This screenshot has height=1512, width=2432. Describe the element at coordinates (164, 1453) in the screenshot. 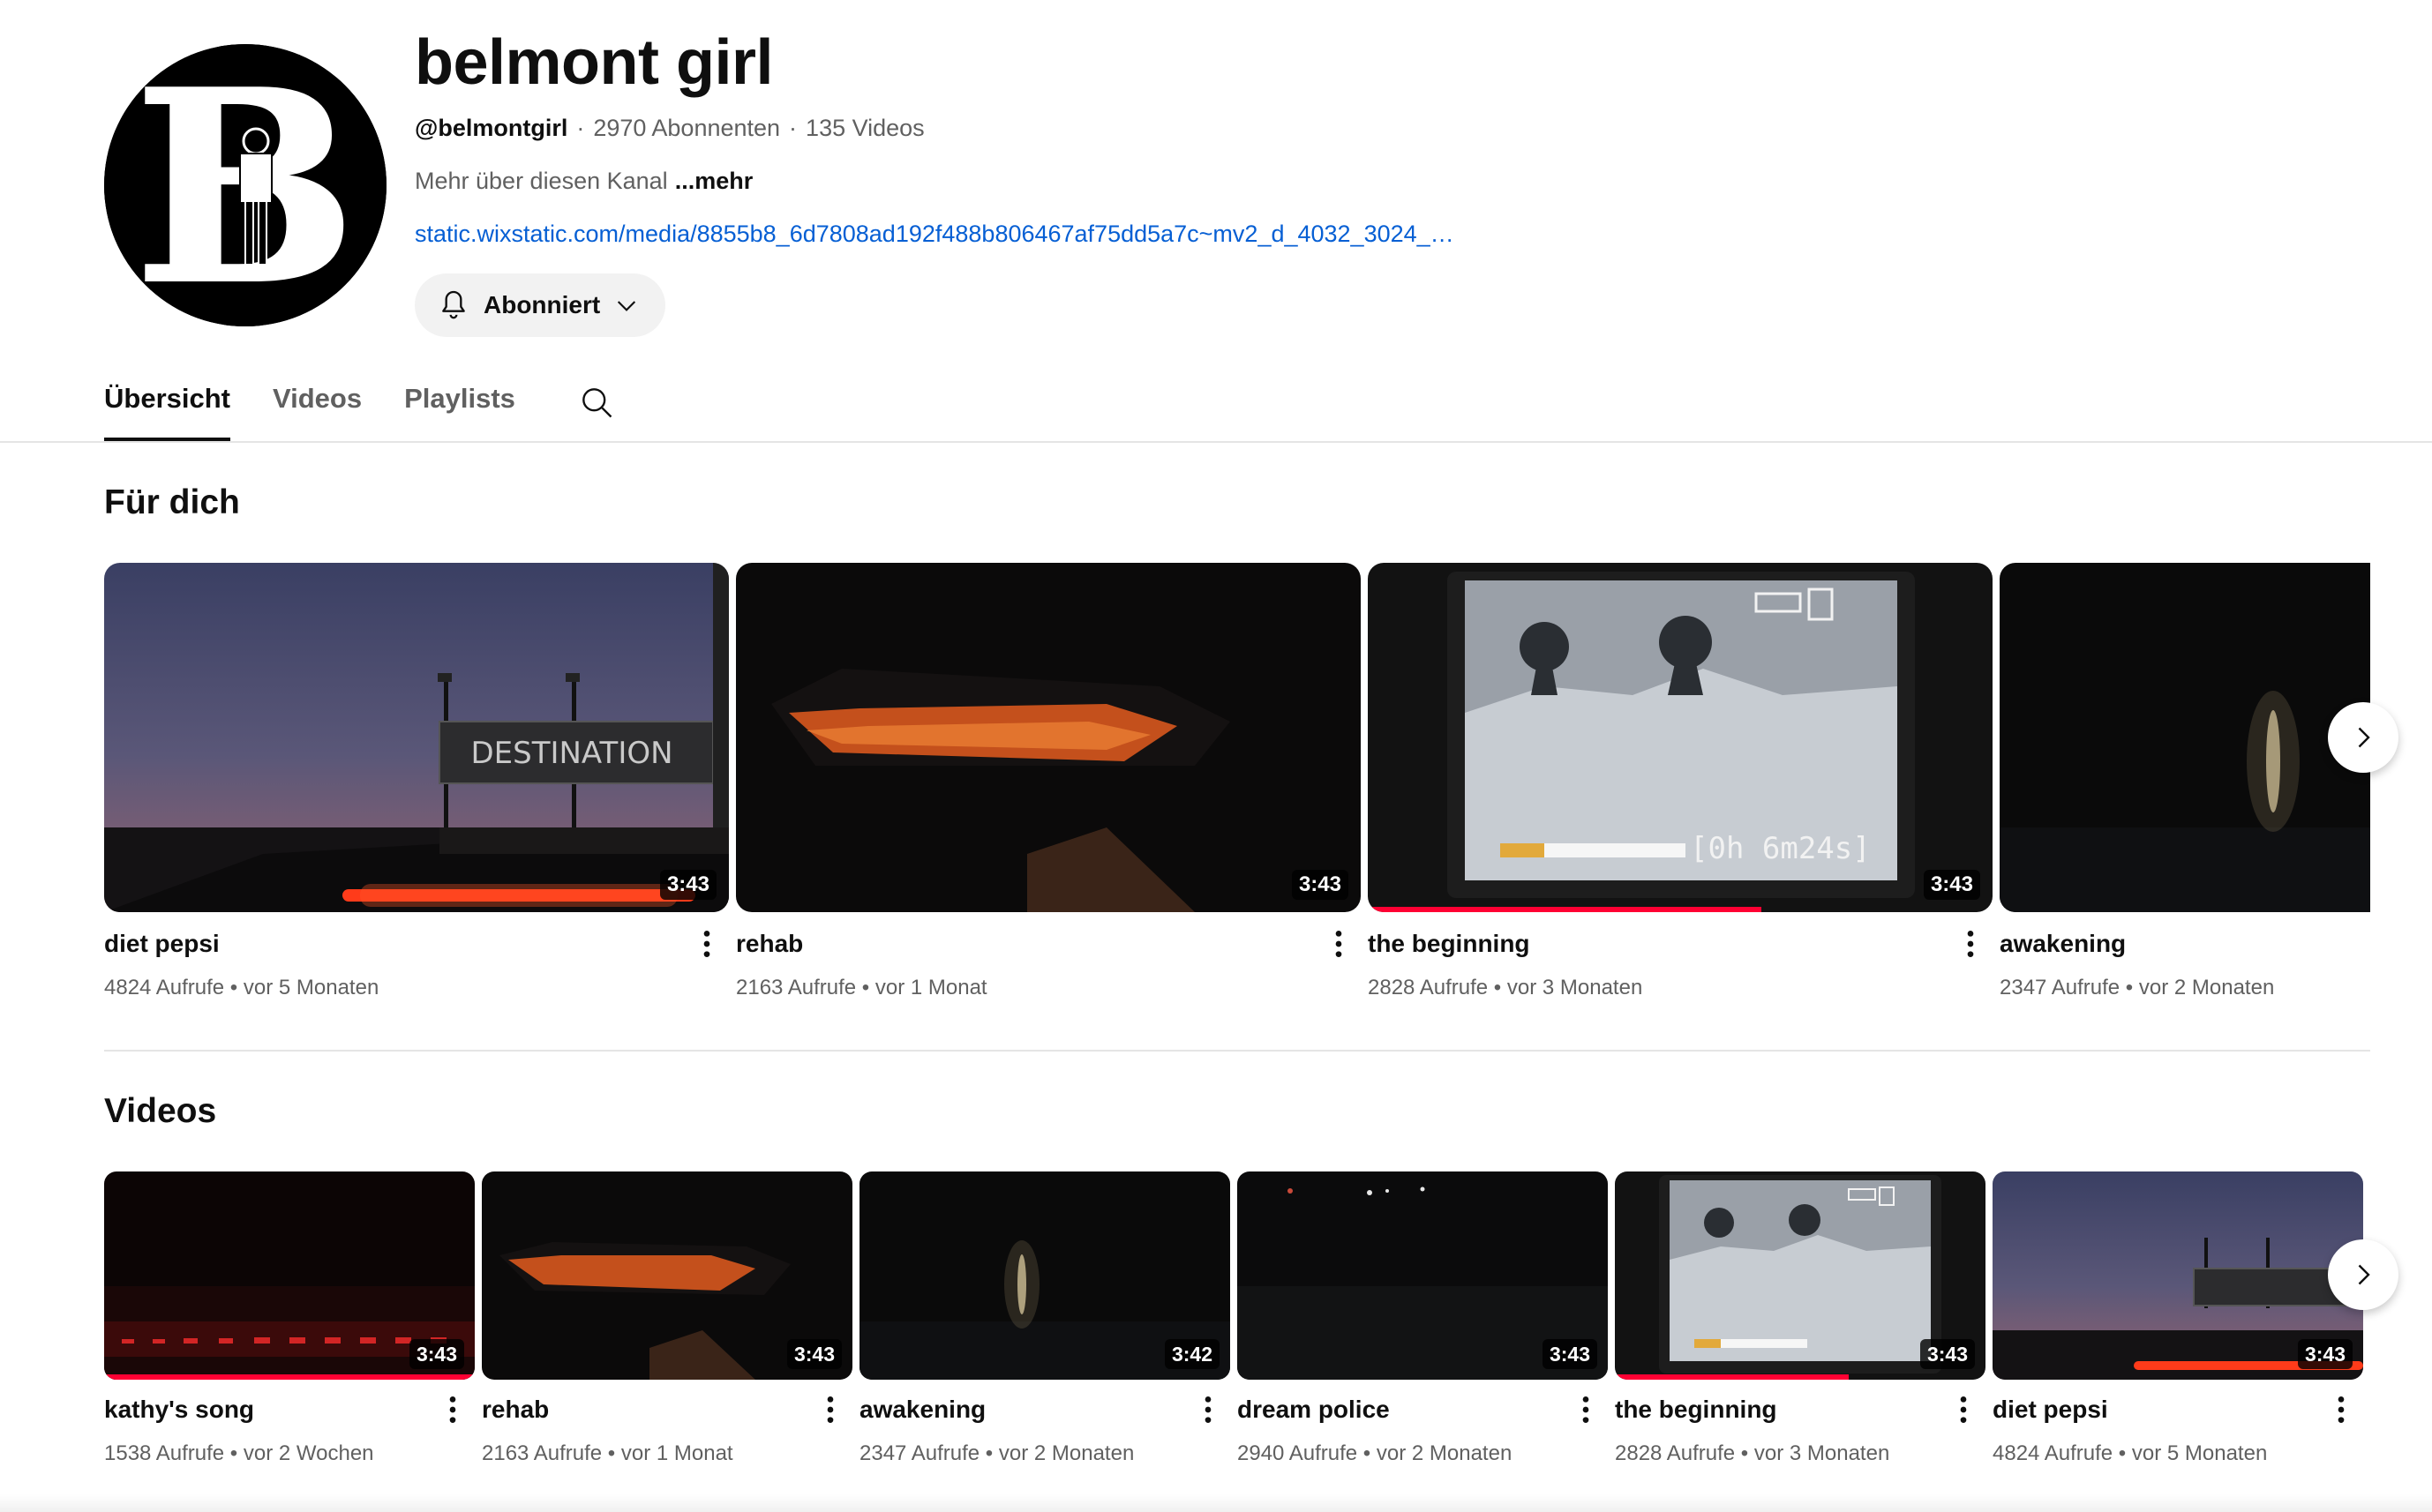

I see `video-views: 1538 Aufrufe` at that location.